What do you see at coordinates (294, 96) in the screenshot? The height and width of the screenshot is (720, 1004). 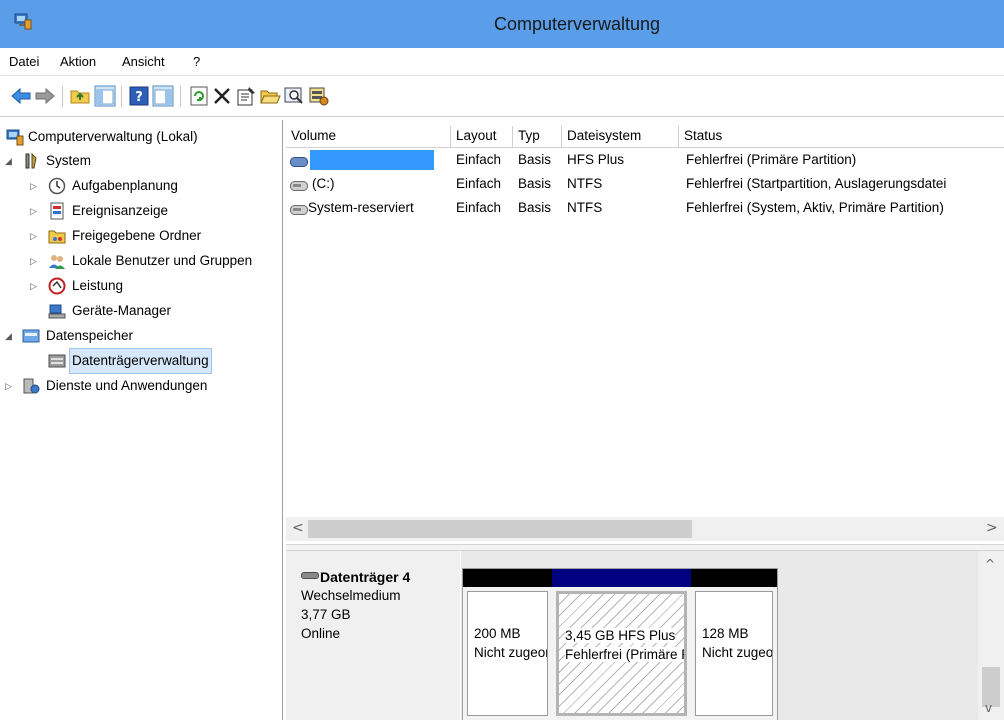 I see `search-icon` at bounding box center [294, 96].